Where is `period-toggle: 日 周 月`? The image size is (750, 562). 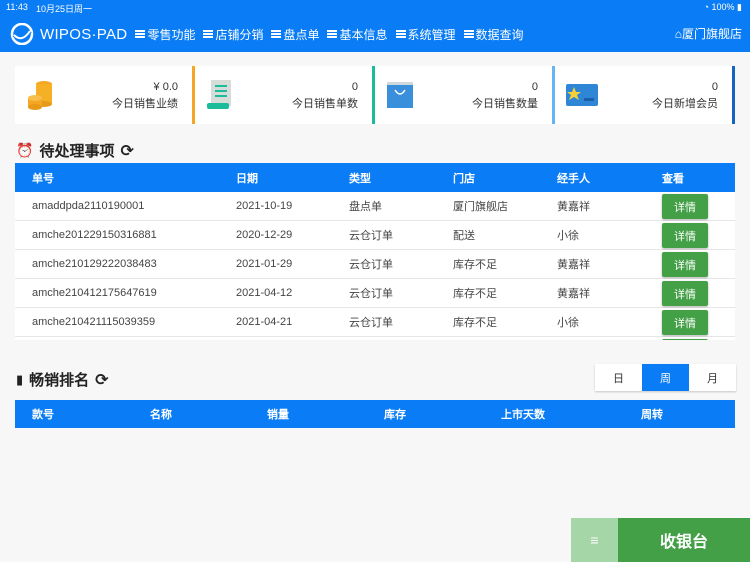
period-toggle: 日 周 月 is located at coordinates (665, 377).